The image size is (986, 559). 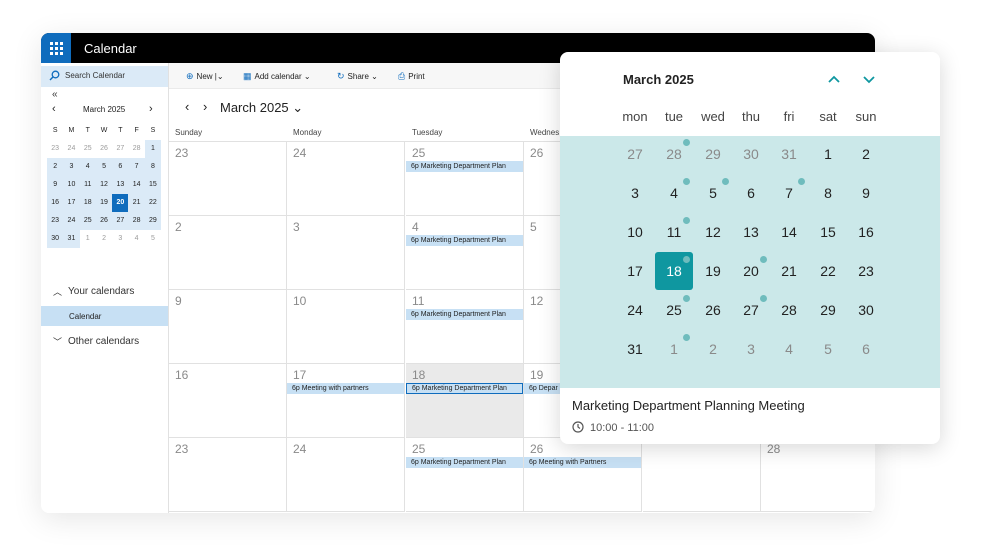 I want to click on mini-day: 9, so click(x=55, y=185).